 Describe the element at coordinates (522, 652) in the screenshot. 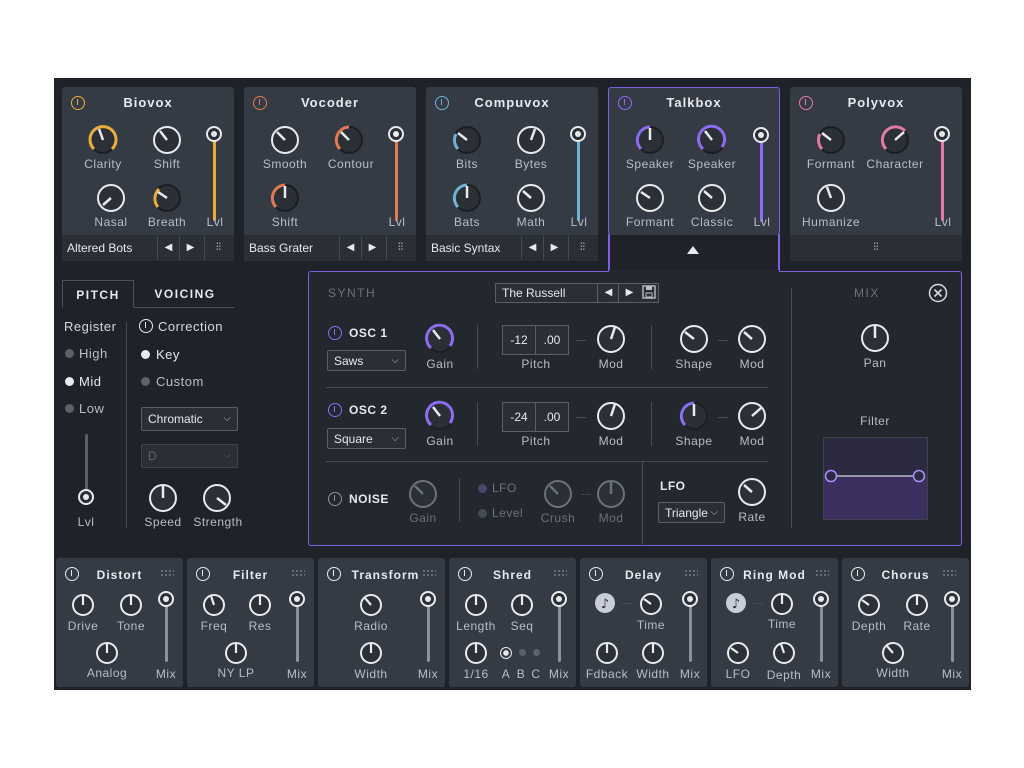

I see `pattern-b-radio` at that location.